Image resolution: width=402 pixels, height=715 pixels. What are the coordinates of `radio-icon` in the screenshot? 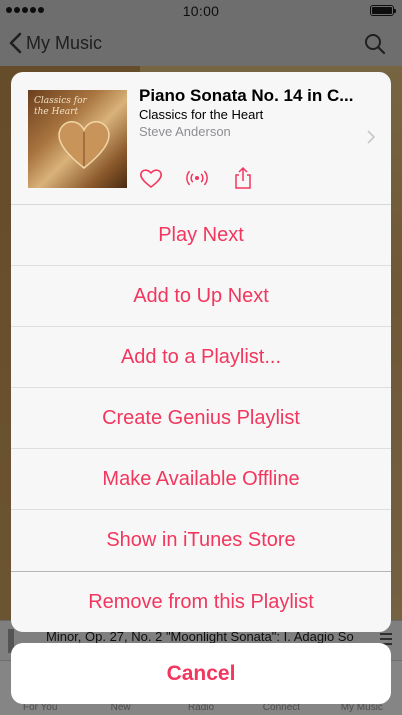 It's located at (197, 178).